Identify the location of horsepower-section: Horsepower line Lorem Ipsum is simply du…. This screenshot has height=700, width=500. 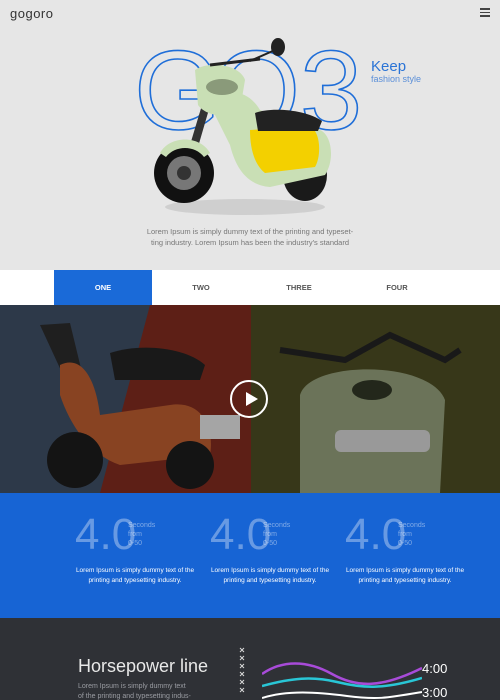
(250, 659).